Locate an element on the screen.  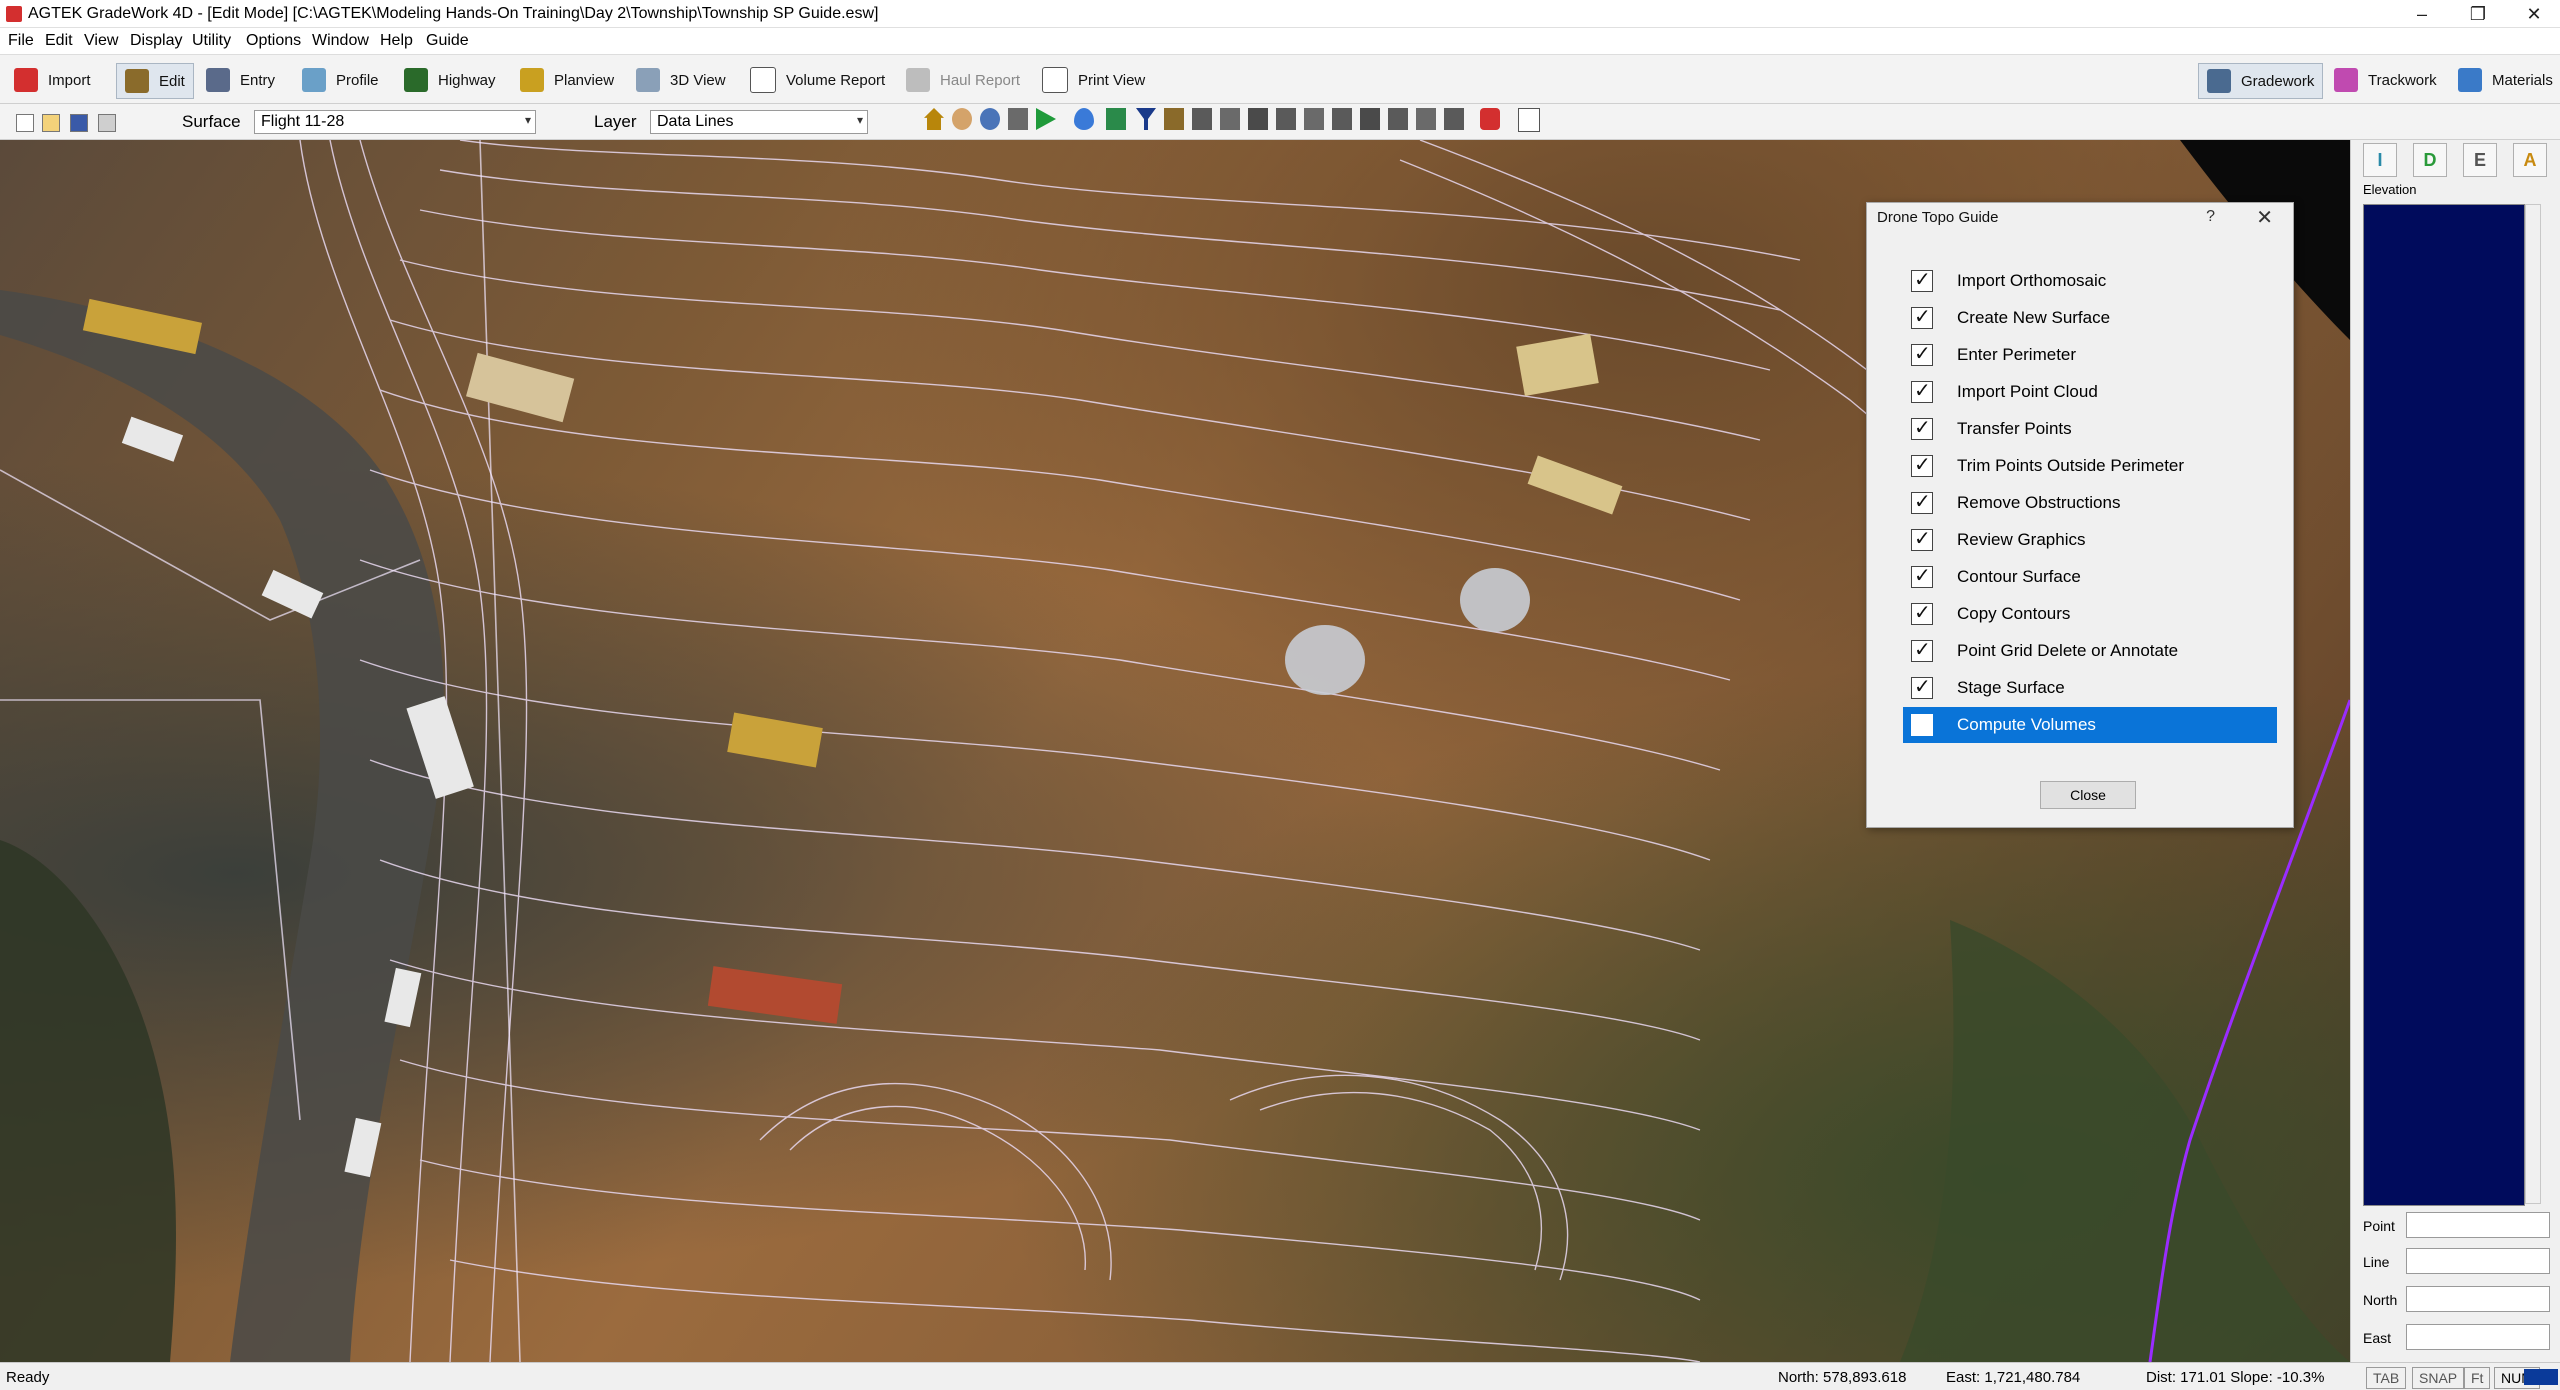
chevron-down-icon: ▾ is located at coordinates (527, 120).